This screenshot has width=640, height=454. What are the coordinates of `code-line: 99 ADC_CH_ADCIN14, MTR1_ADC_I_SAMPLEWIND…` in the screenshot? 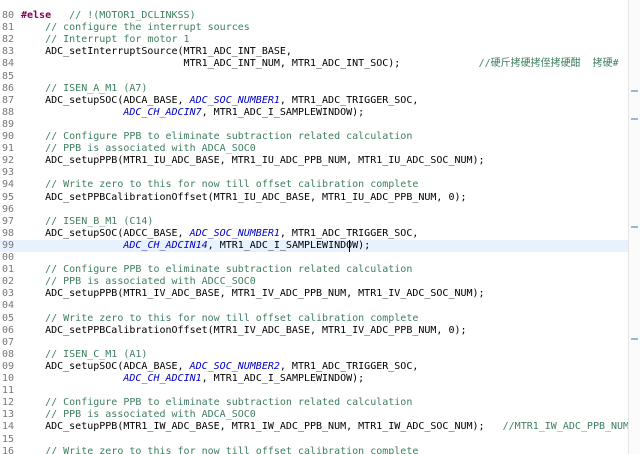 It's located at (314, 245).